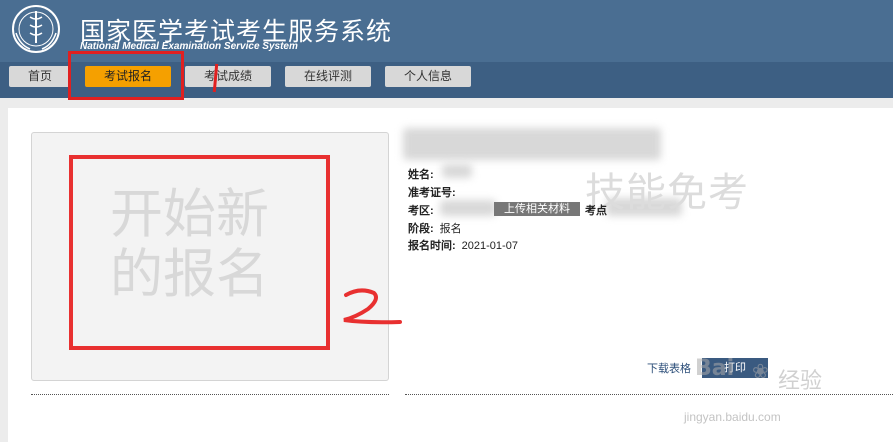 This screenshot has height=442, width=893. I want to click on nav-personal-info: 个人信息, so click(428, 76).